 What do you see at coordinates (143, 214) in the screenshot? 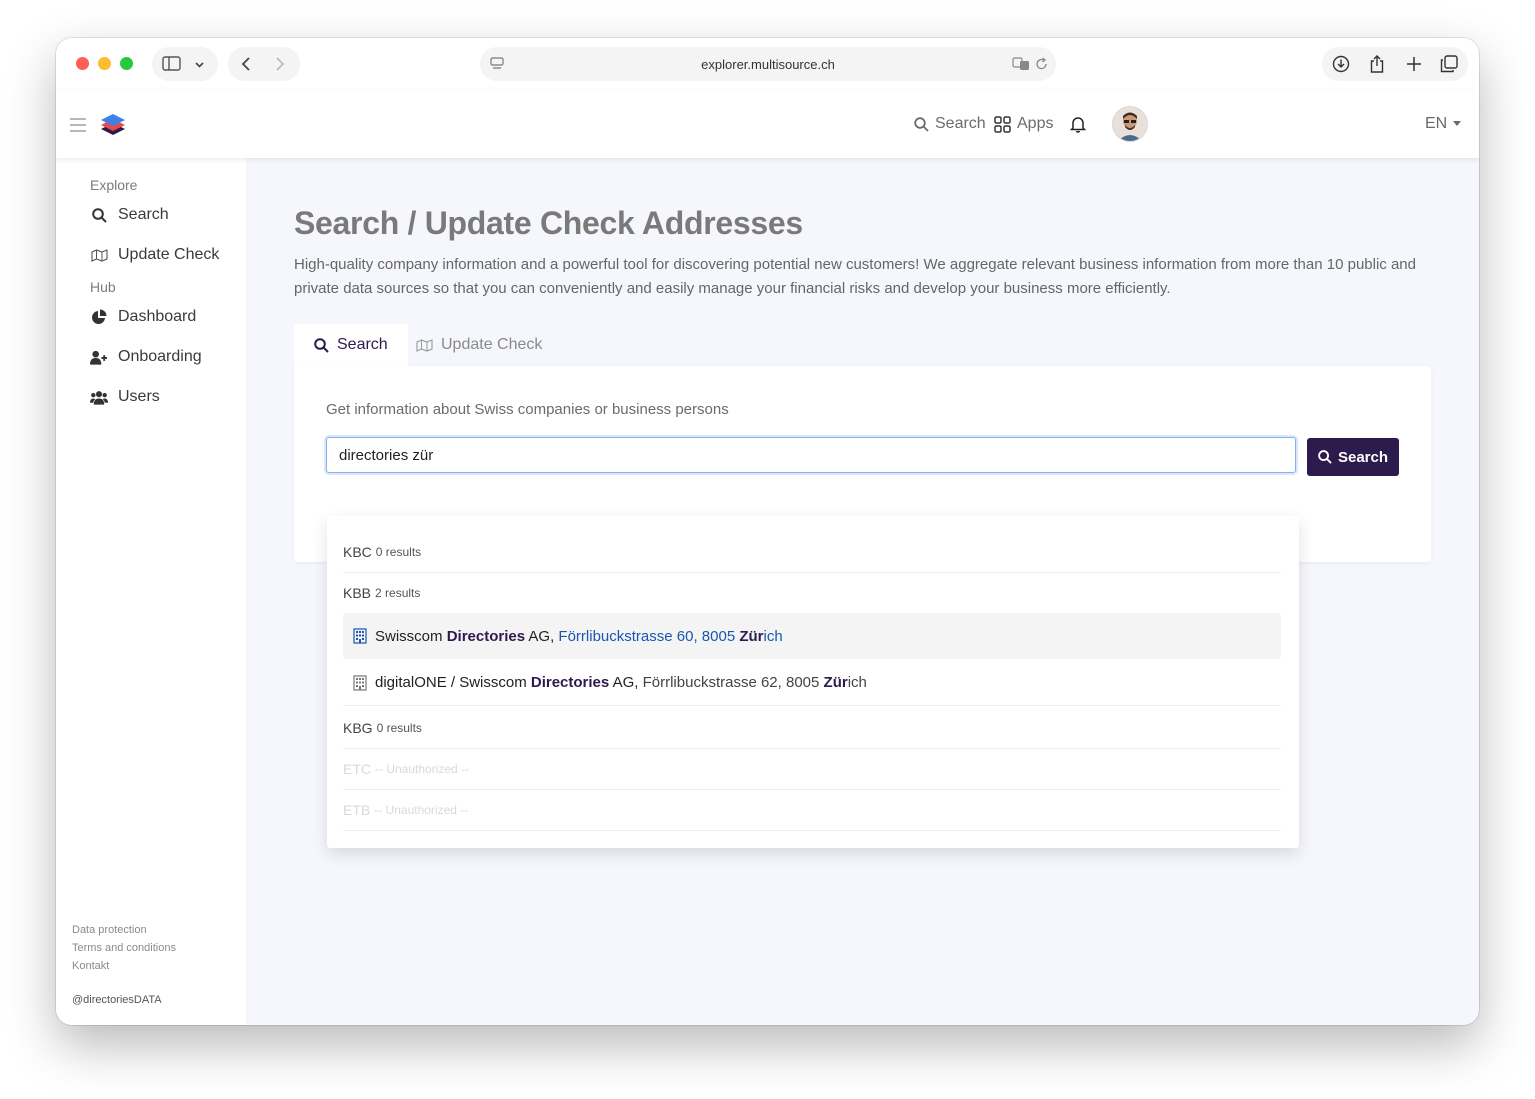
I see `sidebar-item-label: Search` at bounding box center [143, 214].